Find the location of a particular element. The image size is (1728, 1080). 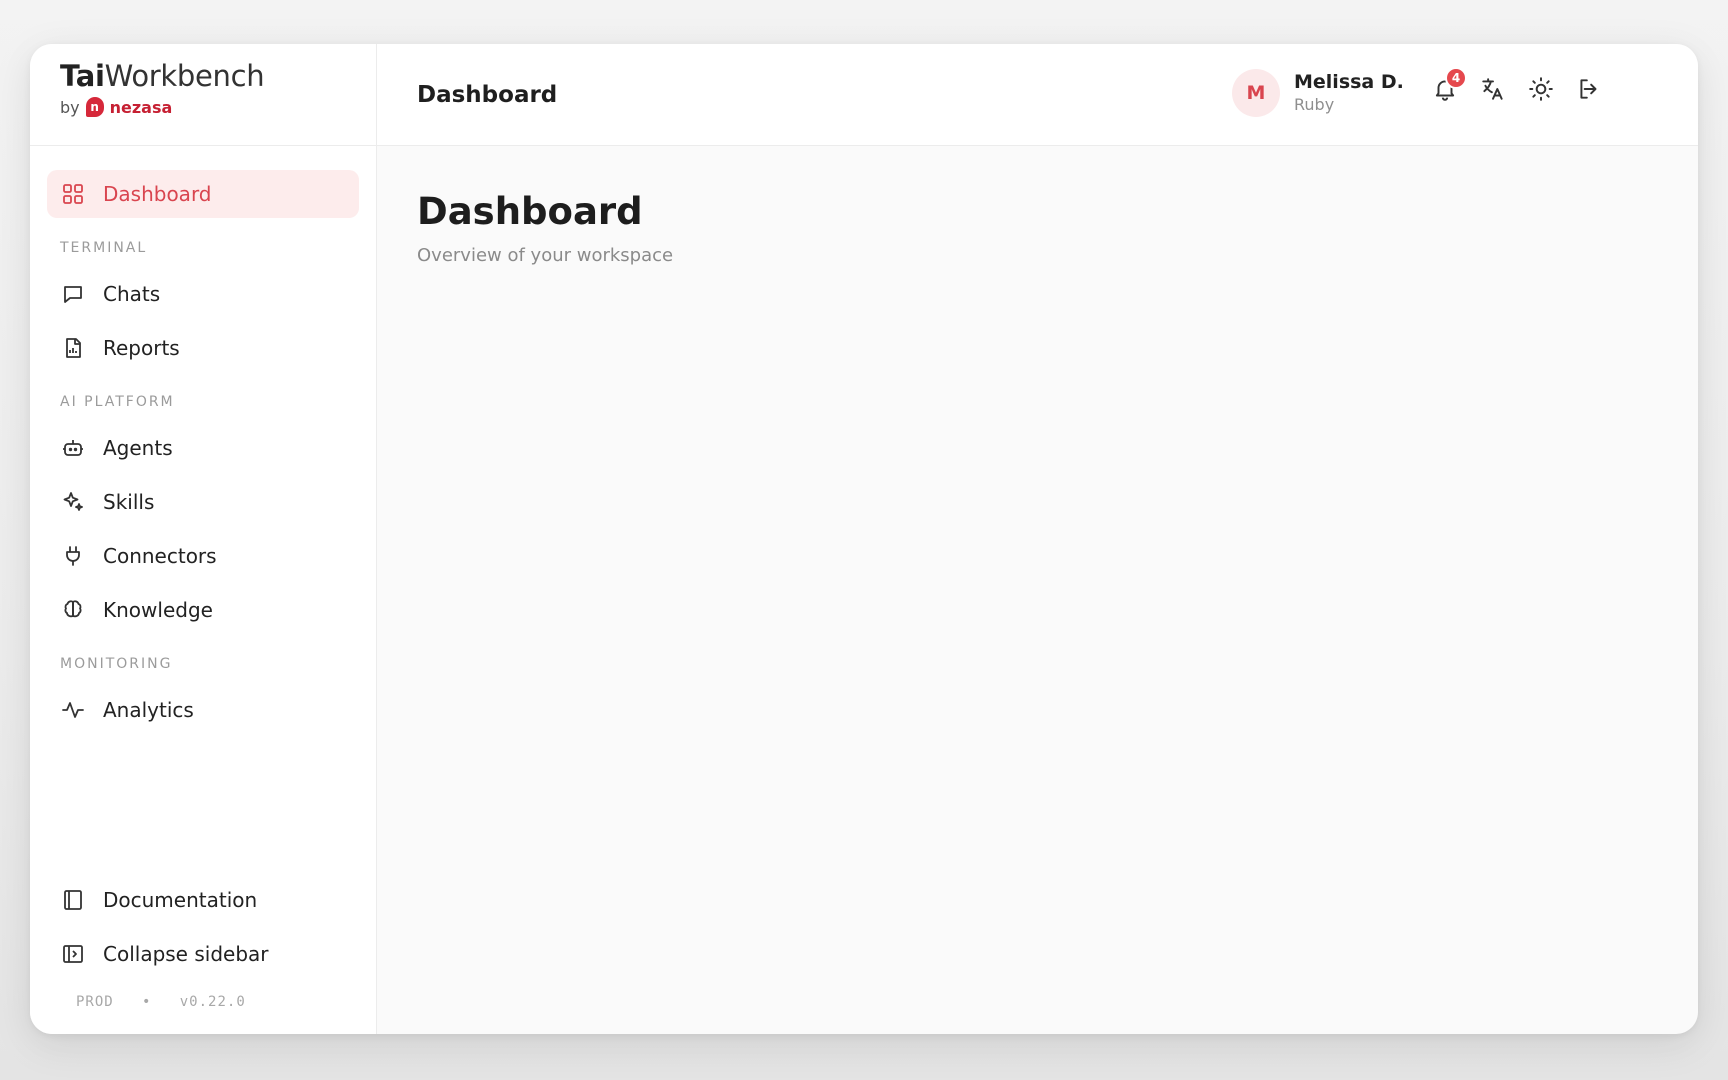

plug-icon is located at coordinates (73, 556).